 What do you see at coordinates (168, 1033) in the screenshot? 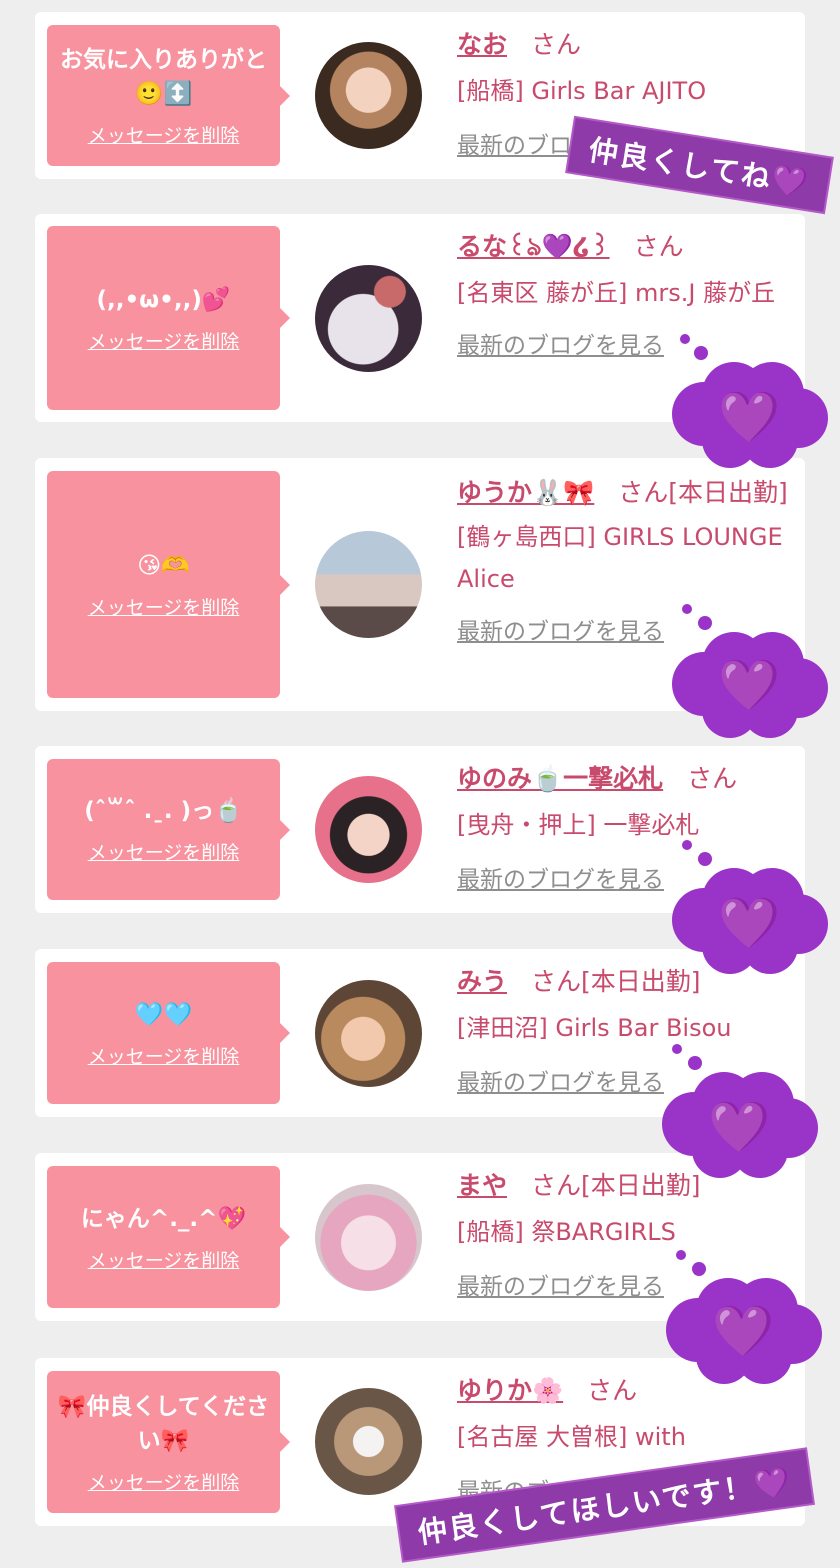
I see `message-bubble: 🩵🩵 メッセージを削除` at bounding box center [168, 1033].